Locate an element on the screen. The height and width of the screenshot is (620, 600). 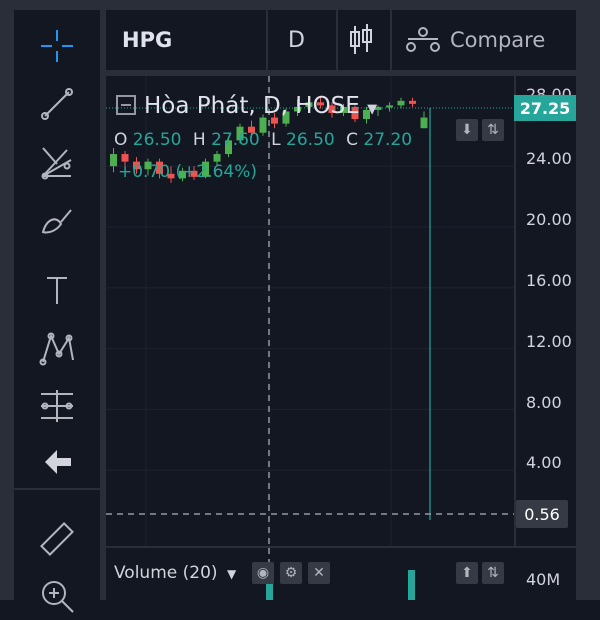
legend-change: +0.70 (+2.64%) is located at coordinates (188, 172).